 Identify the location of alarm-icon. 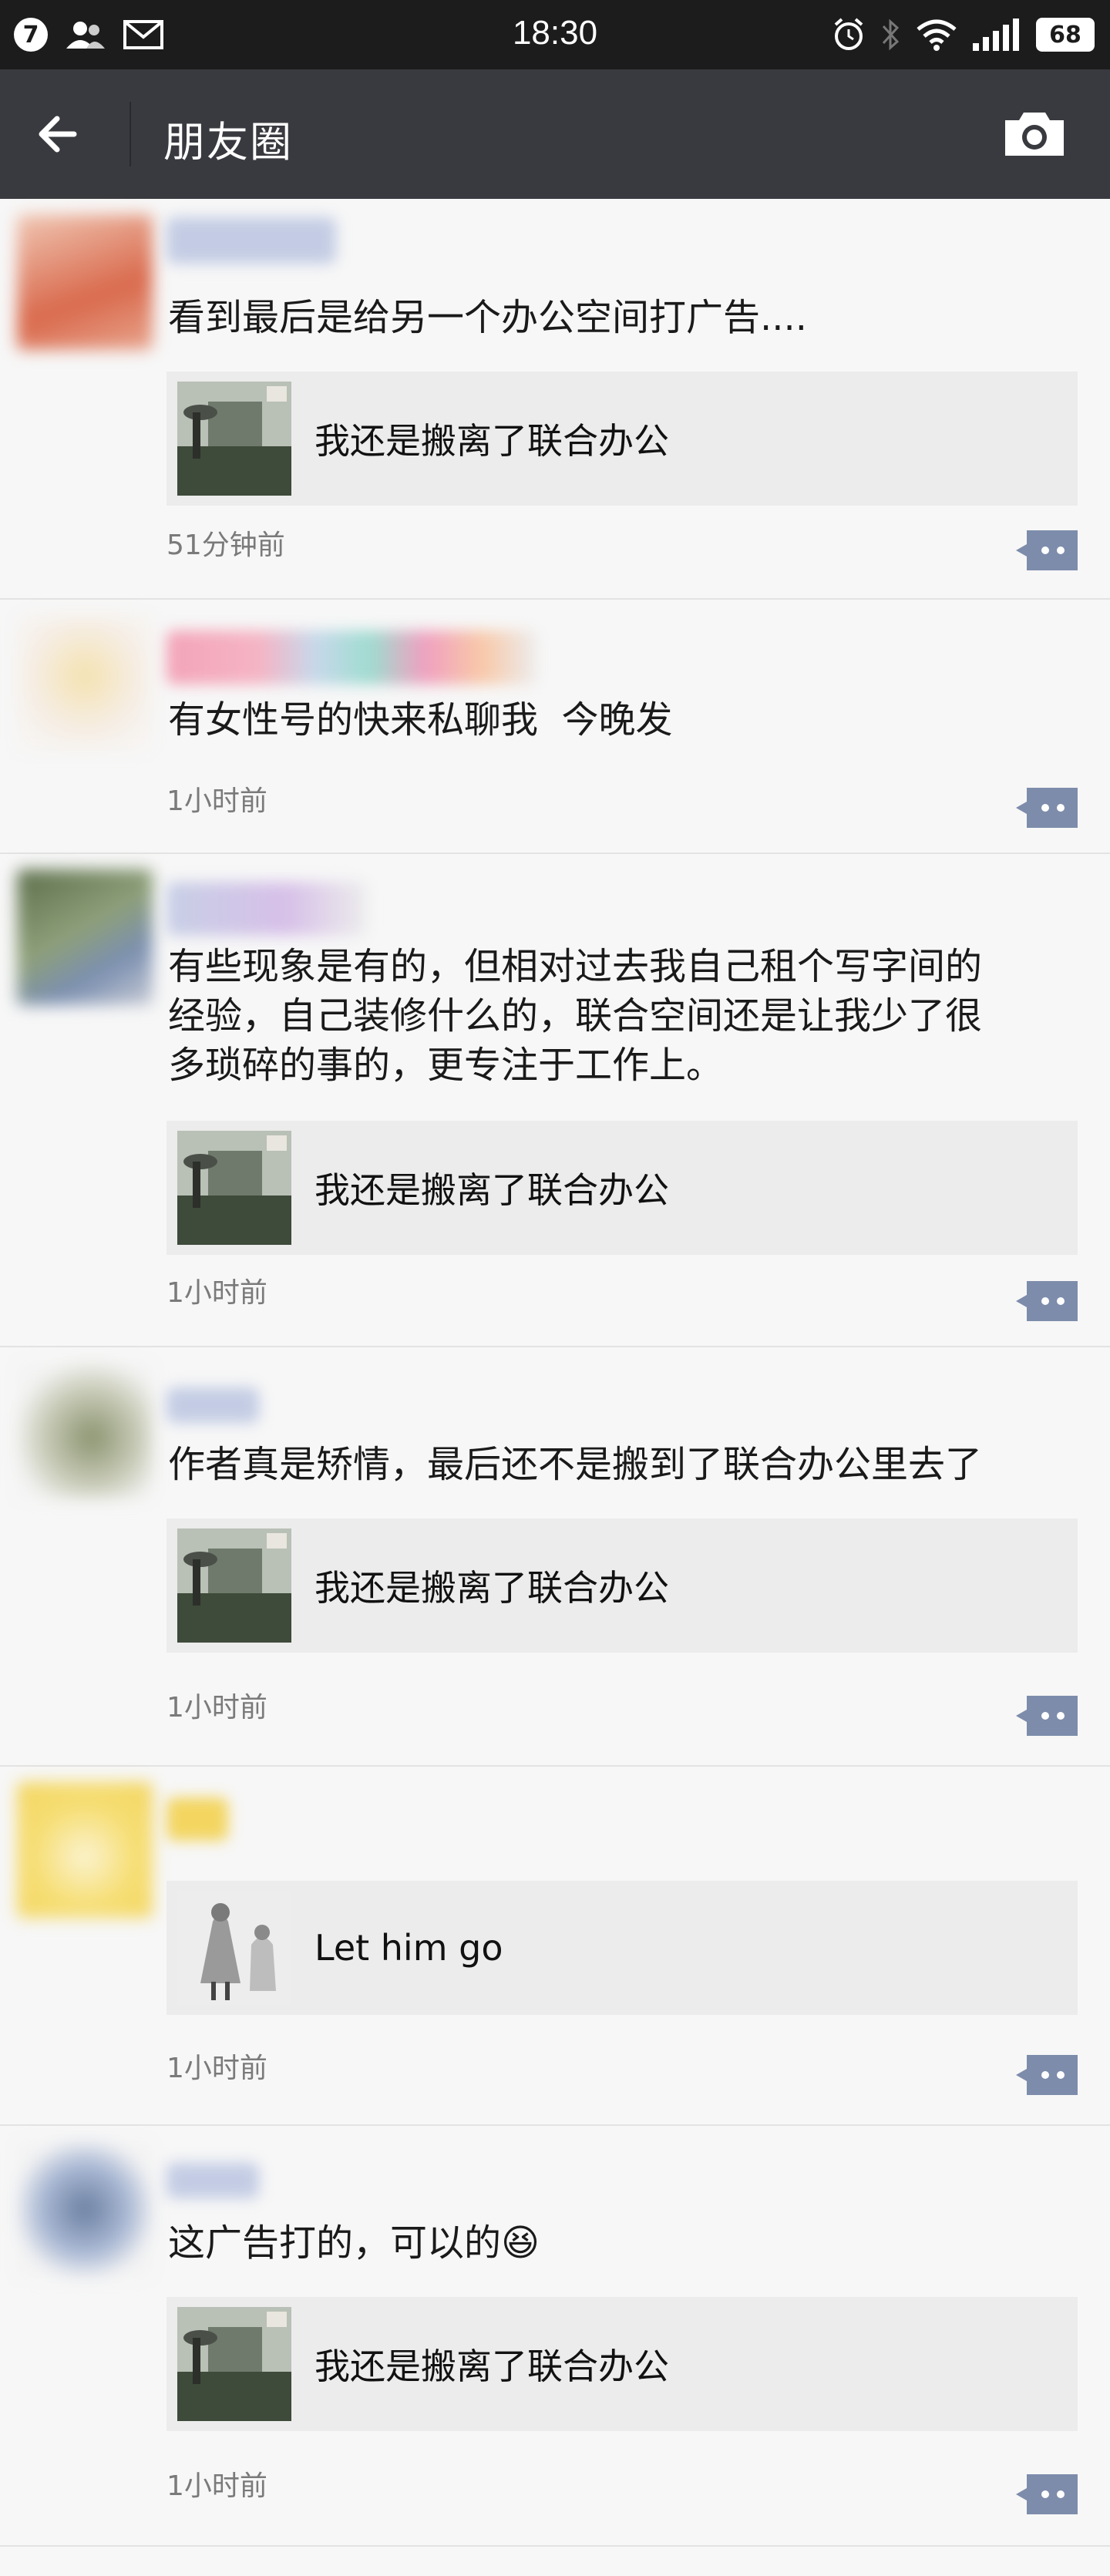
(849, 34).